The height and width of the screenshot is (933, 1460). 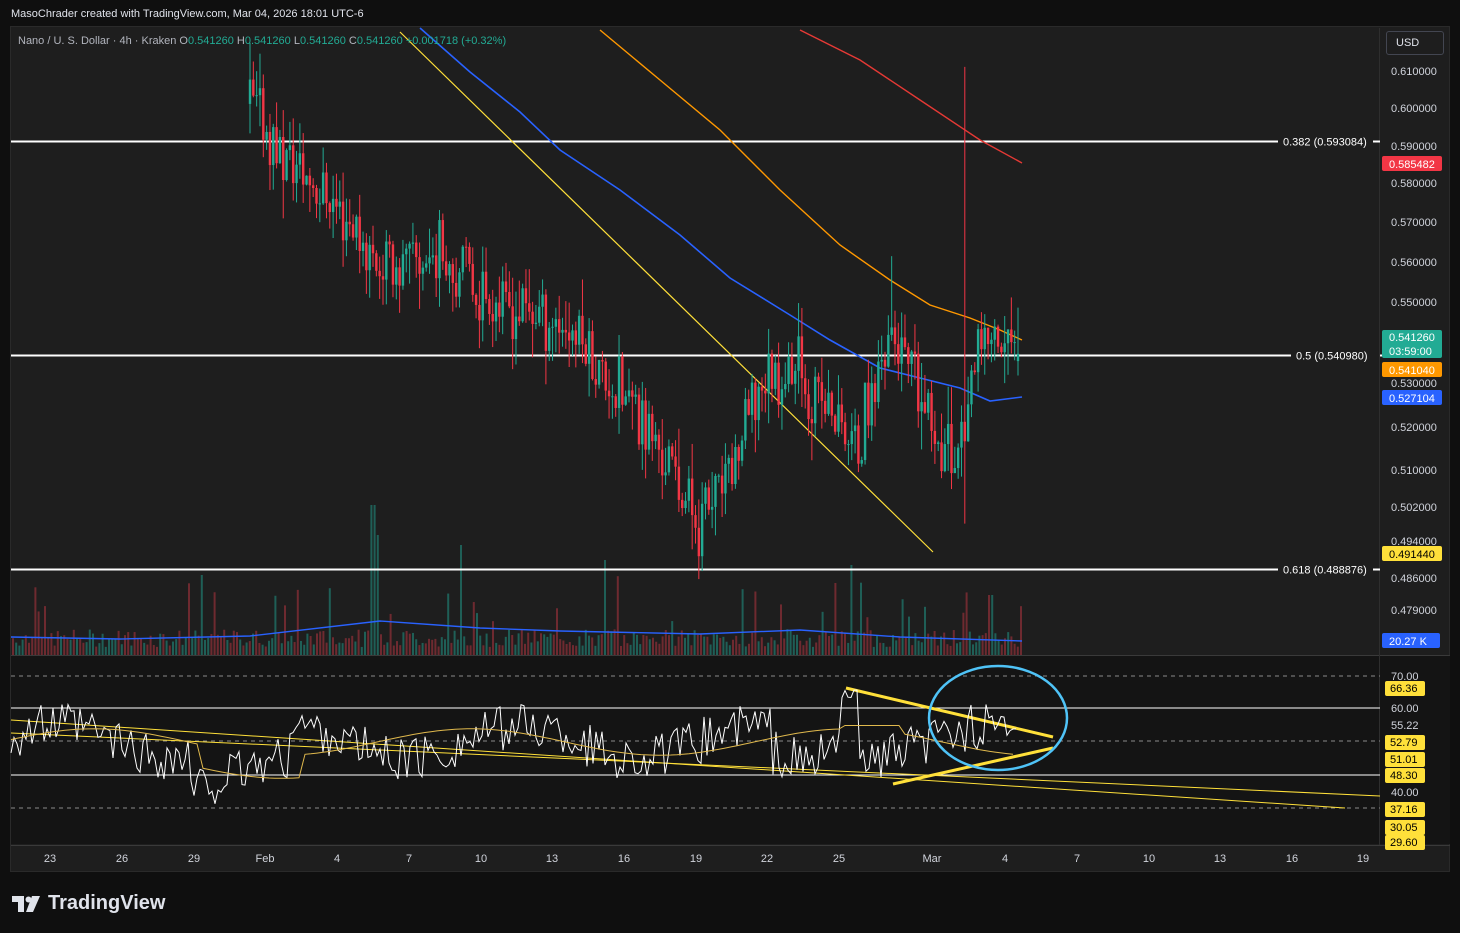 I want to click on volume-badge-text: 20.27 K, so click(x=1408, y=642).